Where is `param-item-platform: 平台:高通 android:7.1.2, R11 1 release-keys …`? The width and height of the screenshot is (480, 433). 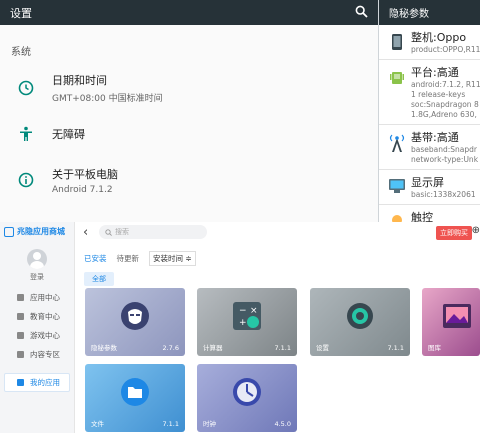 param-item-platform: 平台:高通 android:7.1.2, R11 1 release-keys … is located at coordinates (429, 92).